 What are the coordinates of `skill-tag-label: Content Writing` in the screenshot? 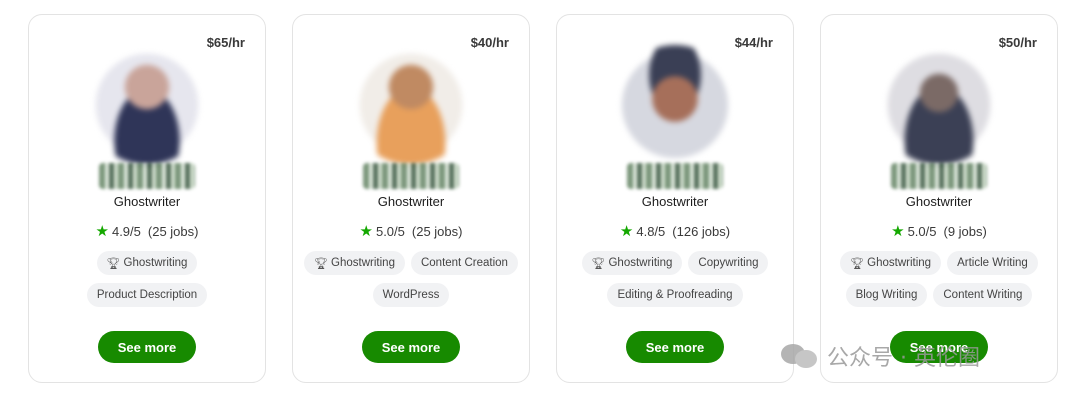 It's located at (983, 295).